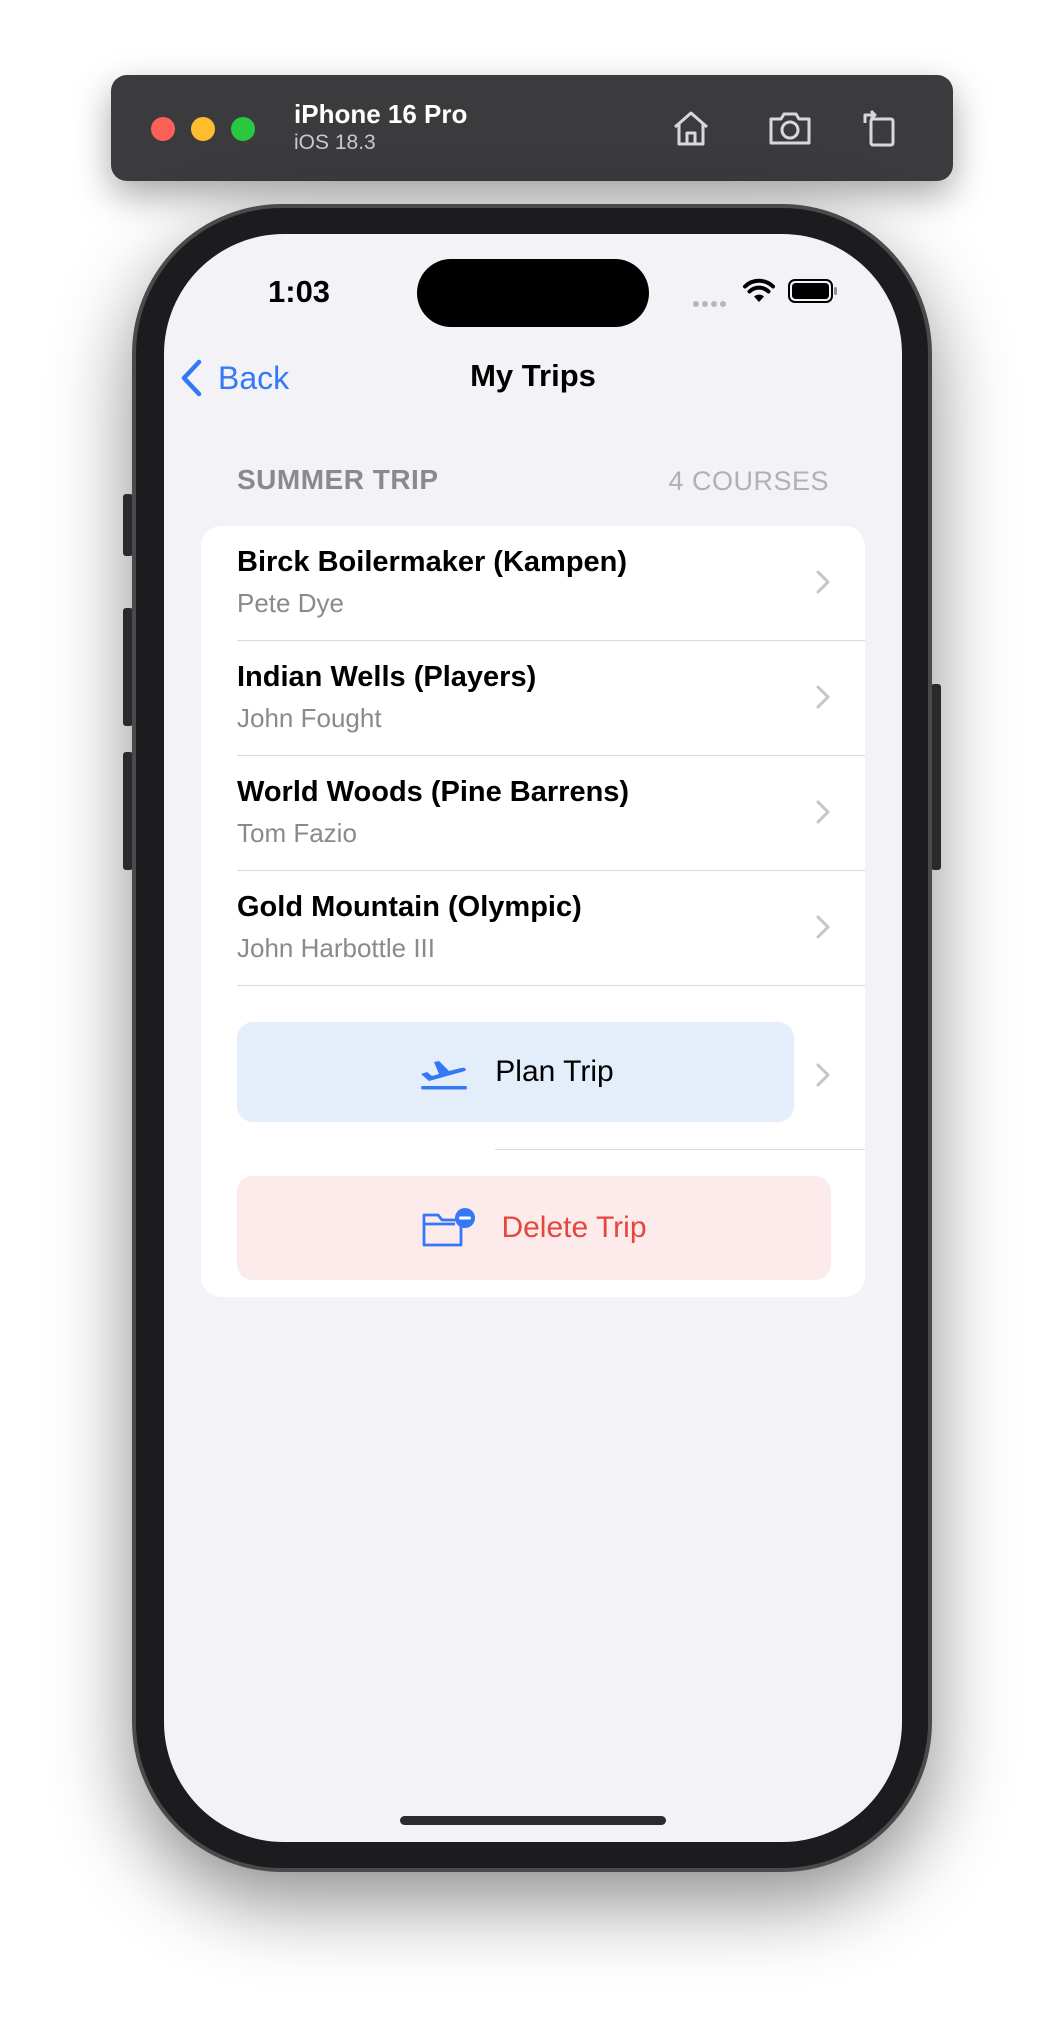 The image size is (1064, 2022). Describe the element at coordinates (335, 142) in the screenshot. I see `os-version: iOS 18.3` at that location.